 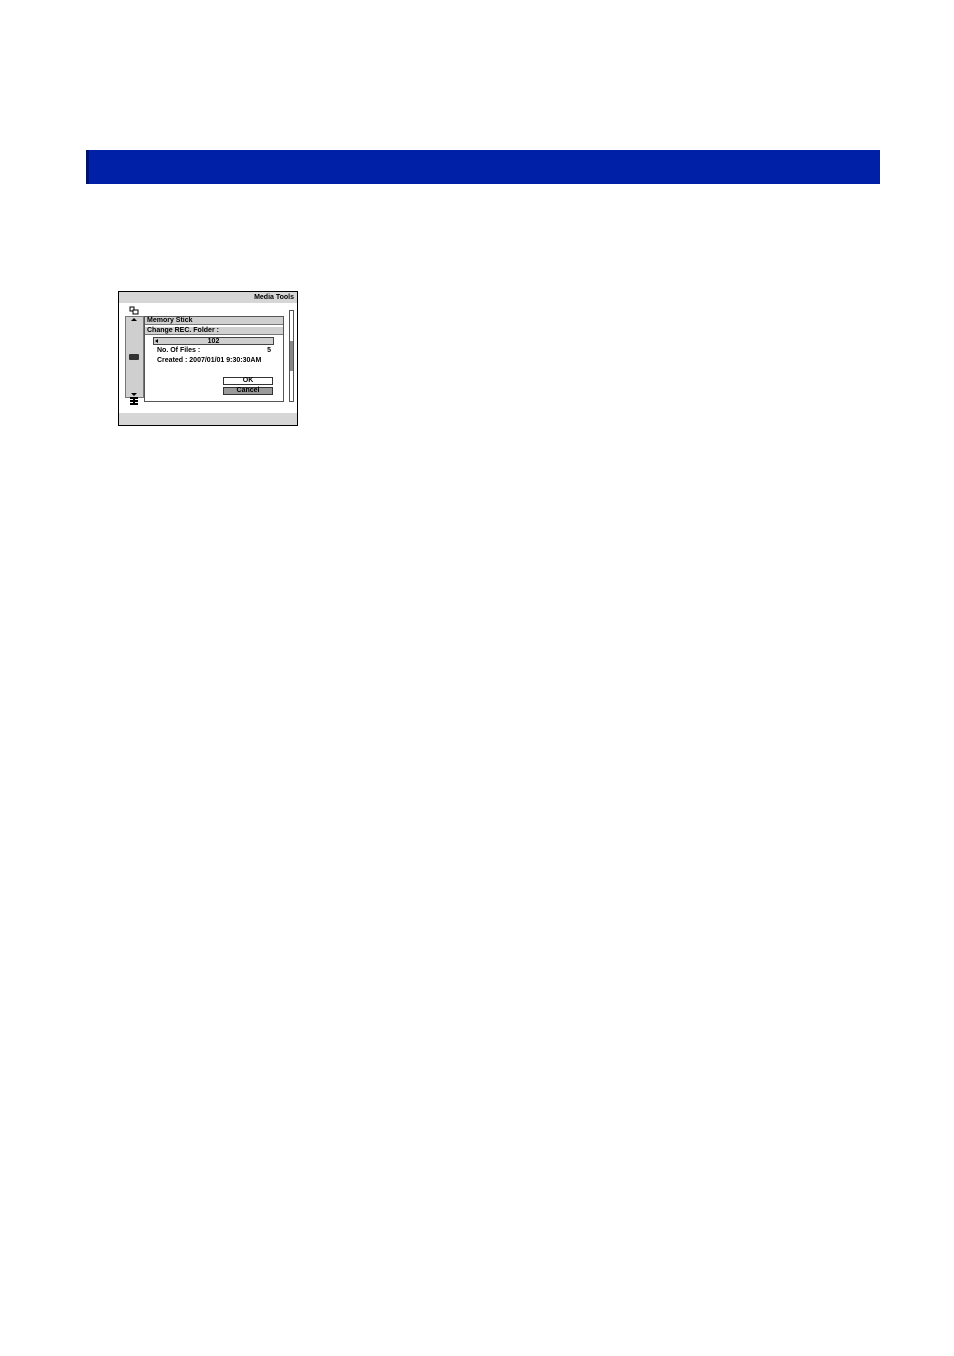 I want to click on screen-bottom-bar, so click(x=208, y=419).